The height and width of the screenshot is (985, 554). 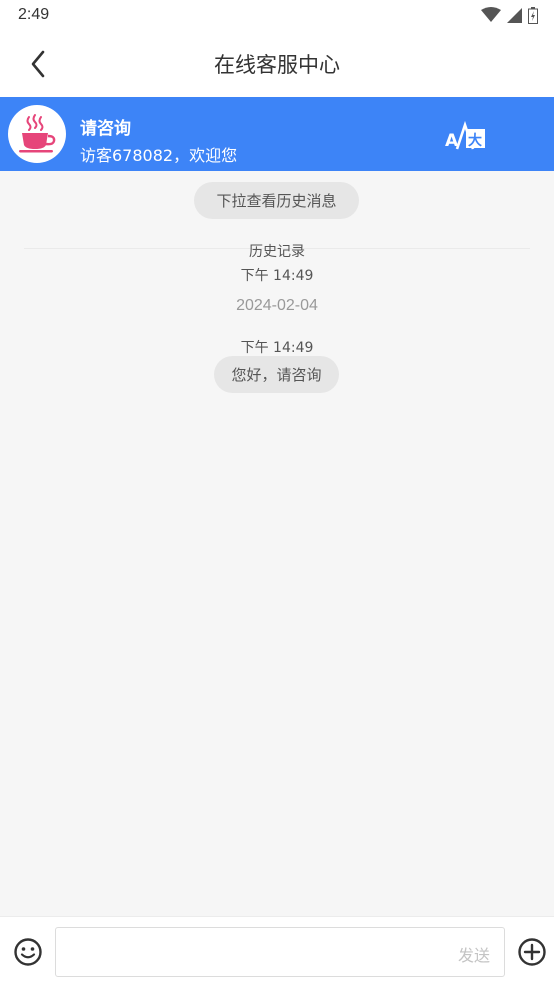 What do you see at coordinates (280, 952) in the screenshot?
I see `message-input: 发送` at bounding box center [280, 952].